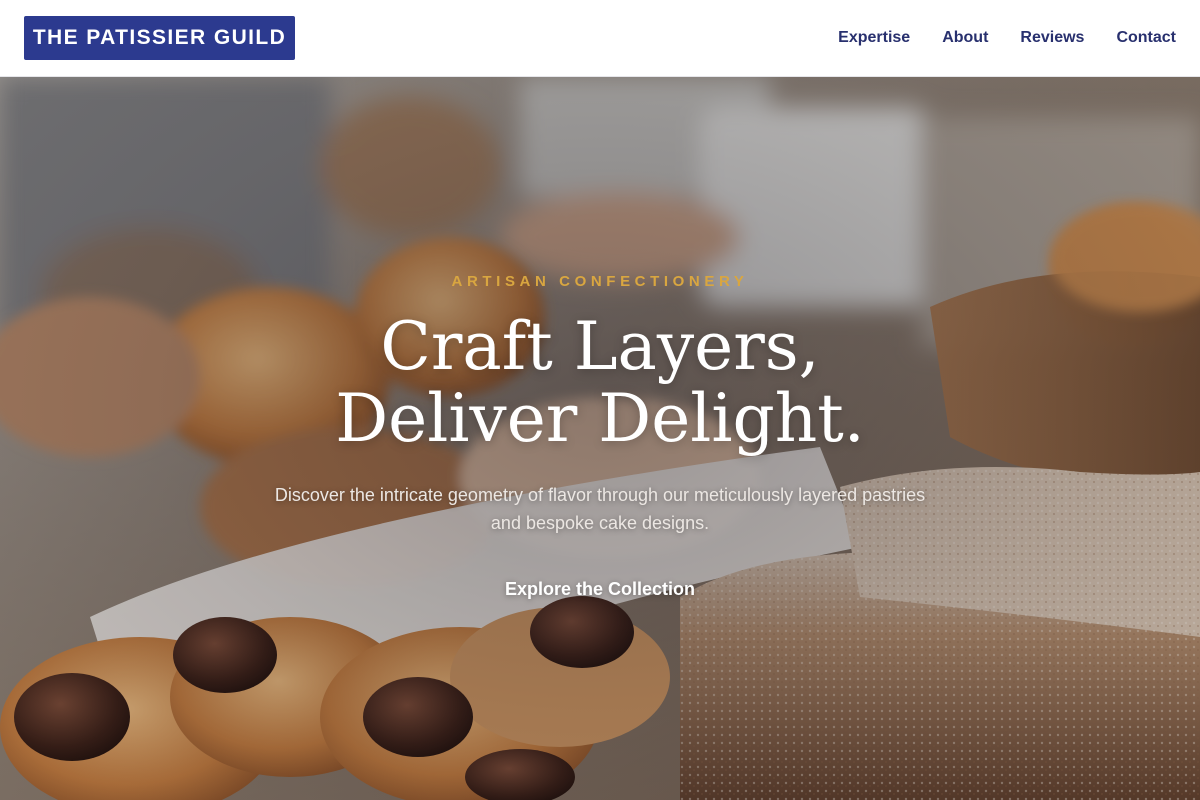 This screenshot has width=1200, height=800. I want to click on brand-logo: THE PATISSIER GUILD, so click(159, 38).